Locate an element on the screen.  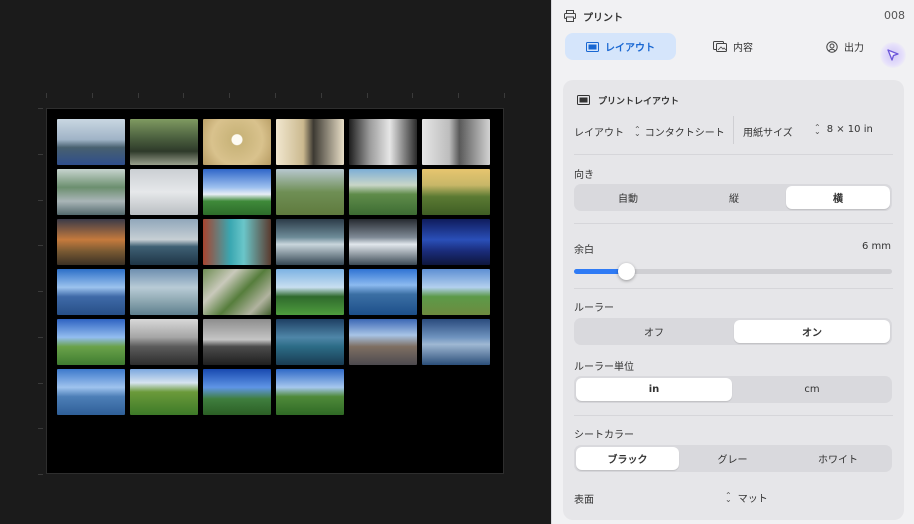
vertical-ruler is located at coordinates (41, 291).